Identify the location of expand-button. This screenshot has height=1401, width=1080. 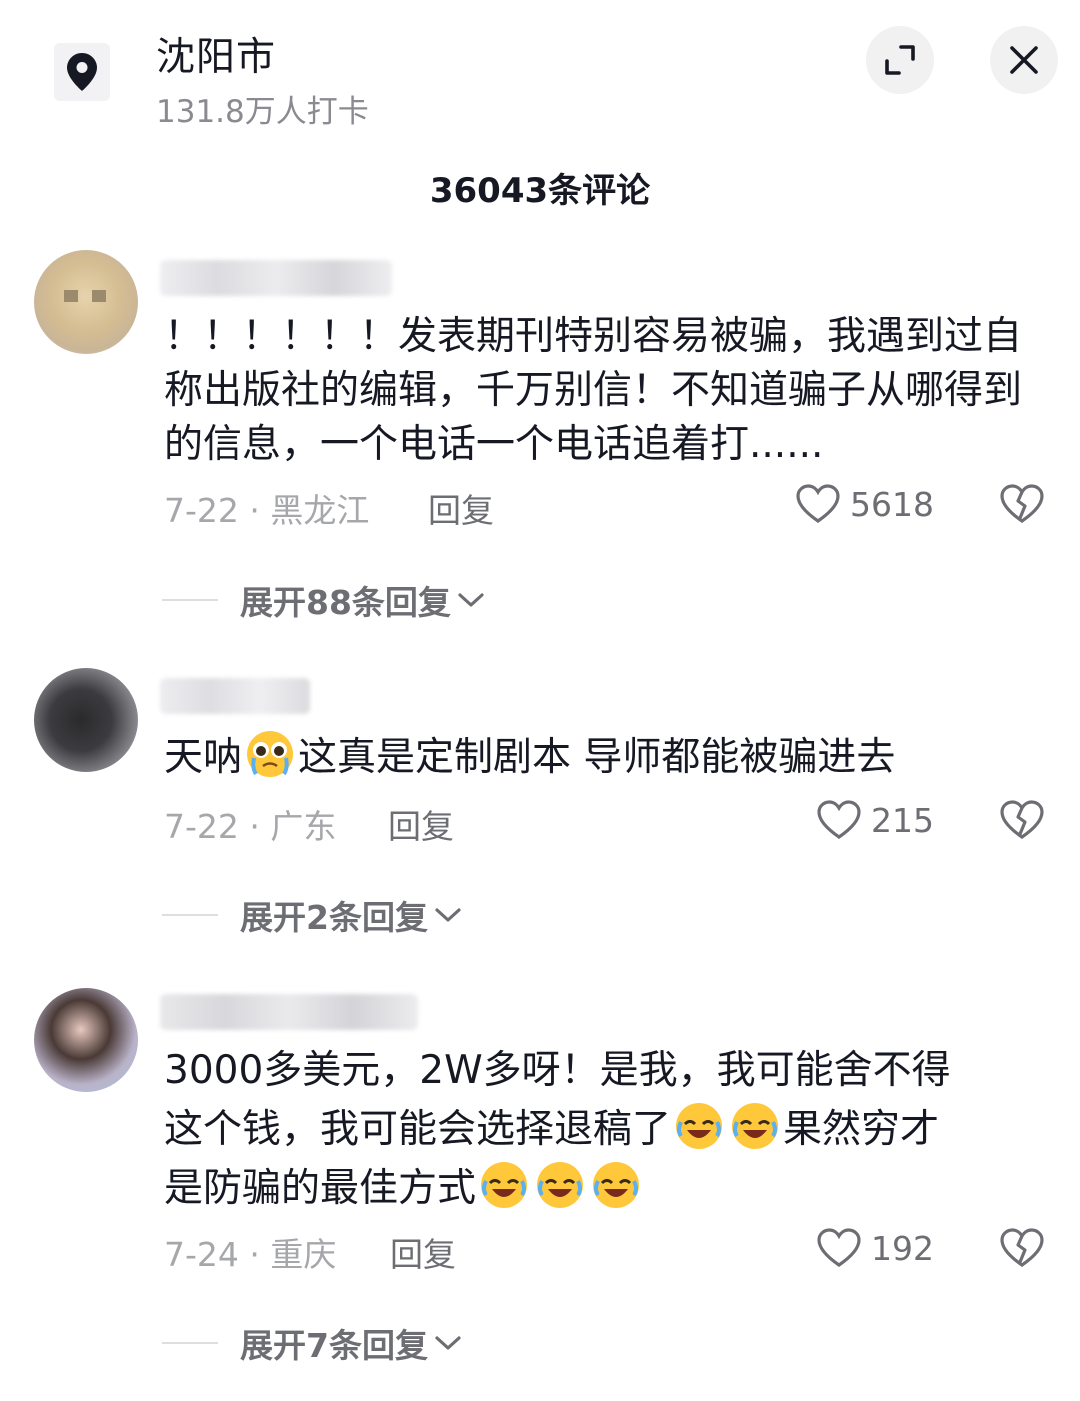
(900, 60).